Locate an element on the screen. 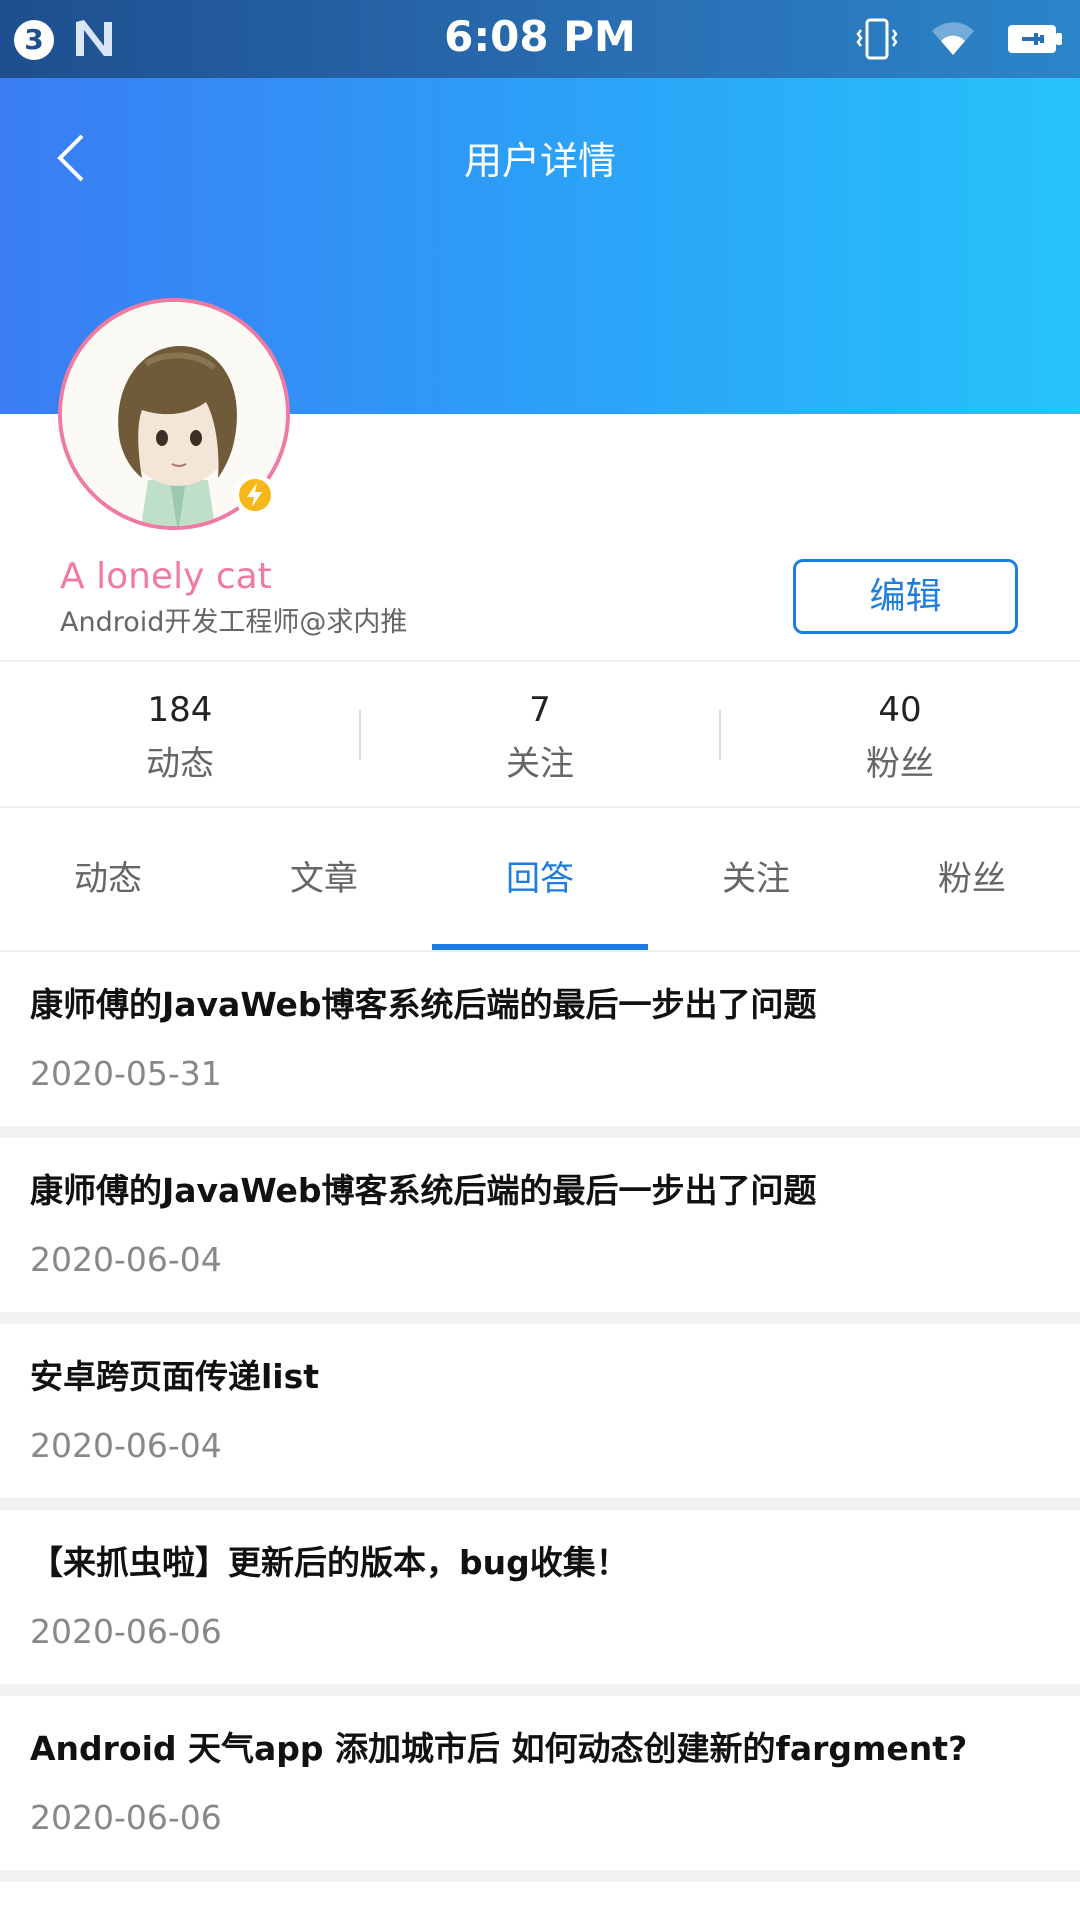 Image resolution: width=1080 pixels, height=1920 pixels. lightning-badge-icon is located at coordinates (255, 495).